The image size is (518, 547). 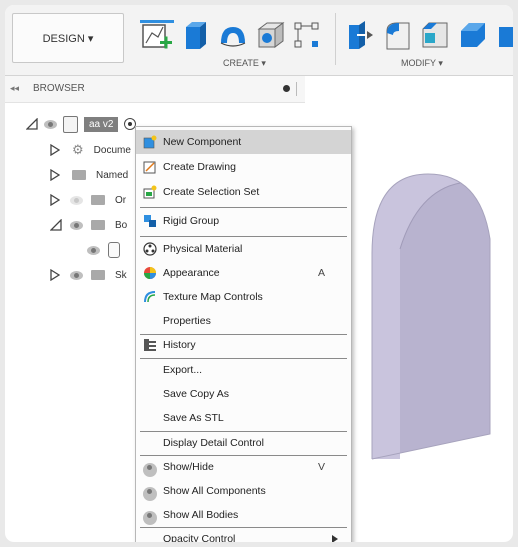 What do you see at coordinates (243, 515) in the screenshot?
I see `menu-item-show-all-bodies: Show All Bodies` at bounding box center [243, 515].